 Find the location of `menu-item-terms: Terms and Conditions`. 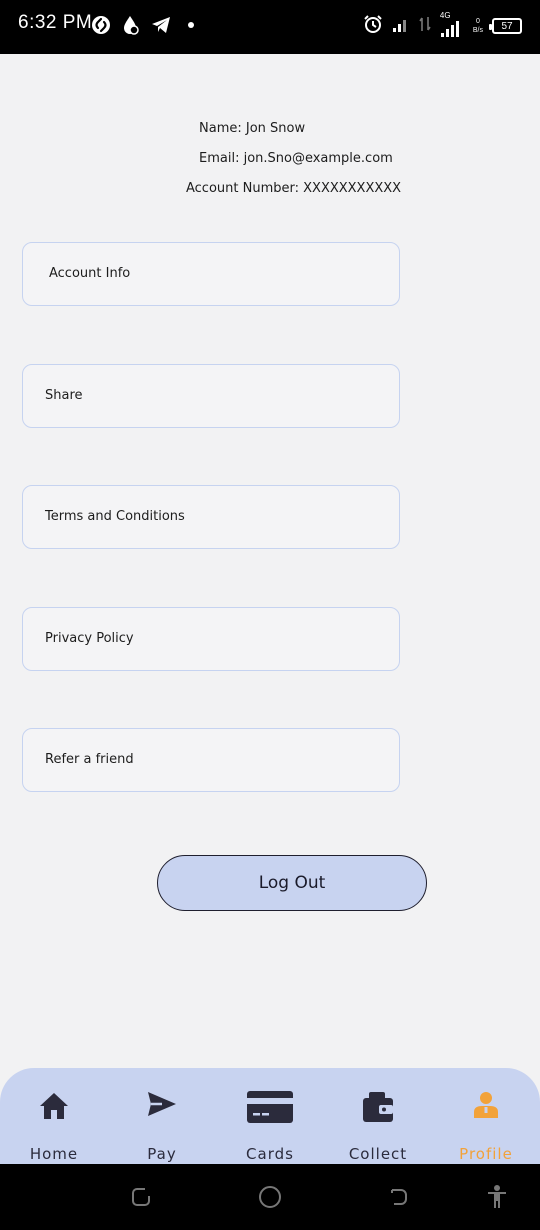

menu-item-terms: Terms and Conditions is located at coordinates (211, 517).